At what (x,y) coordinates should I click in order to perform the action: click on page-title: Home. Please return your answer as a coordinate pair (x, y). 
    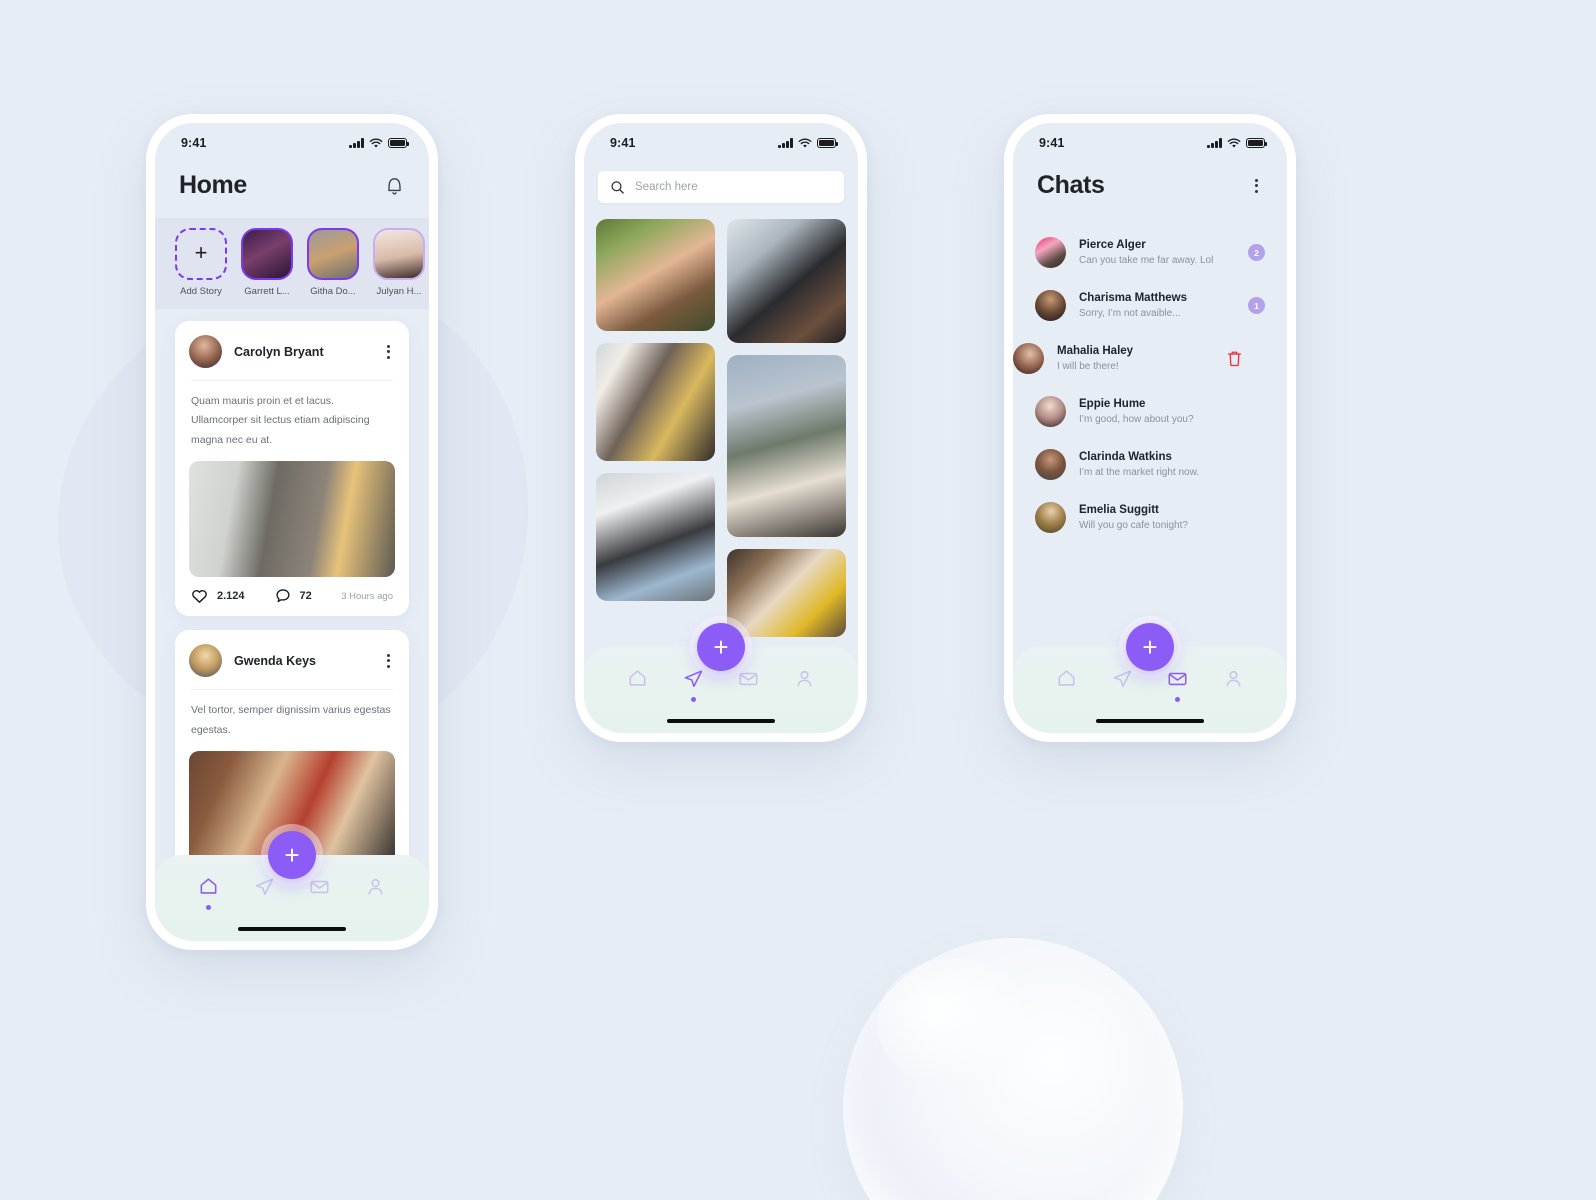
    Looking at the image, I should click on (213, 185).